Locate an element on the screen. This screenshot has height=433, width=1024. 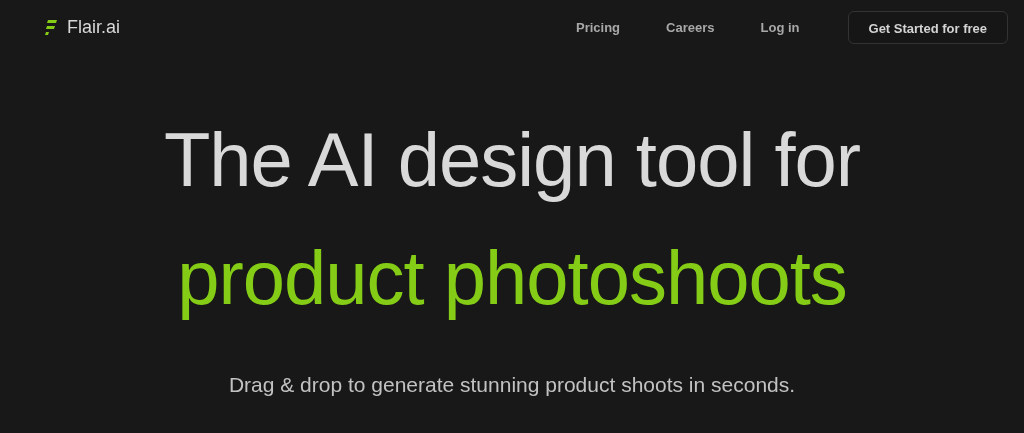
logo-icon is located at coordinates (51, 27).